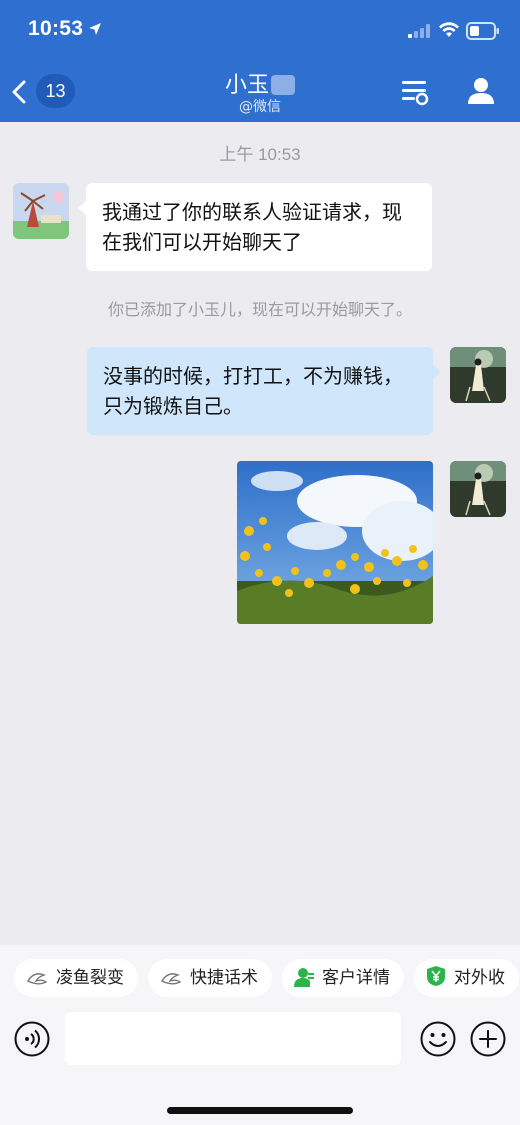 The image size is (520, 1125). Describe the element at coordinates (481, 91) in the screenshot. I see `profile-icon` at that location.